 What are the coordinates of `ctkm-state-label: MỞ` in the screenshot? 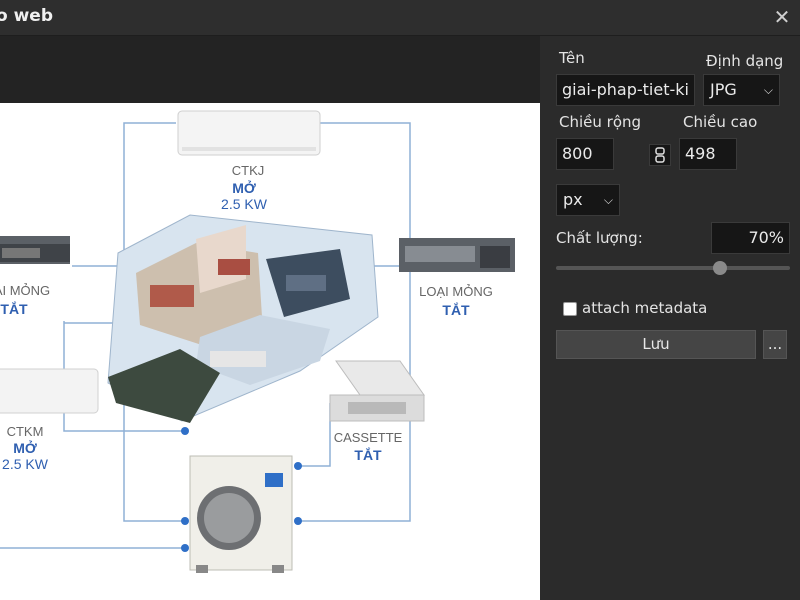 It's located at (25, 447).